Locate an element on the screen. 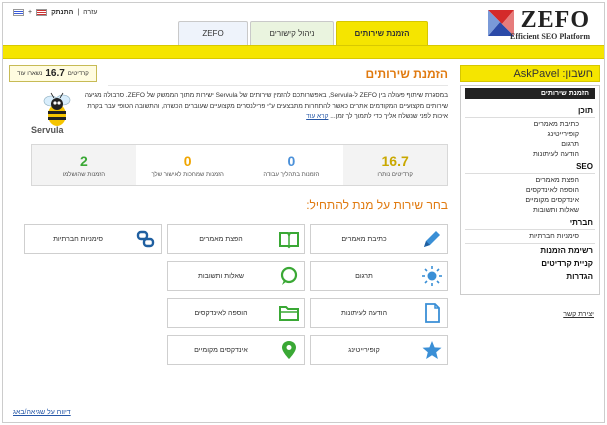  service-label: אינדקסים מקומיים is located at coordinates (221, 350).